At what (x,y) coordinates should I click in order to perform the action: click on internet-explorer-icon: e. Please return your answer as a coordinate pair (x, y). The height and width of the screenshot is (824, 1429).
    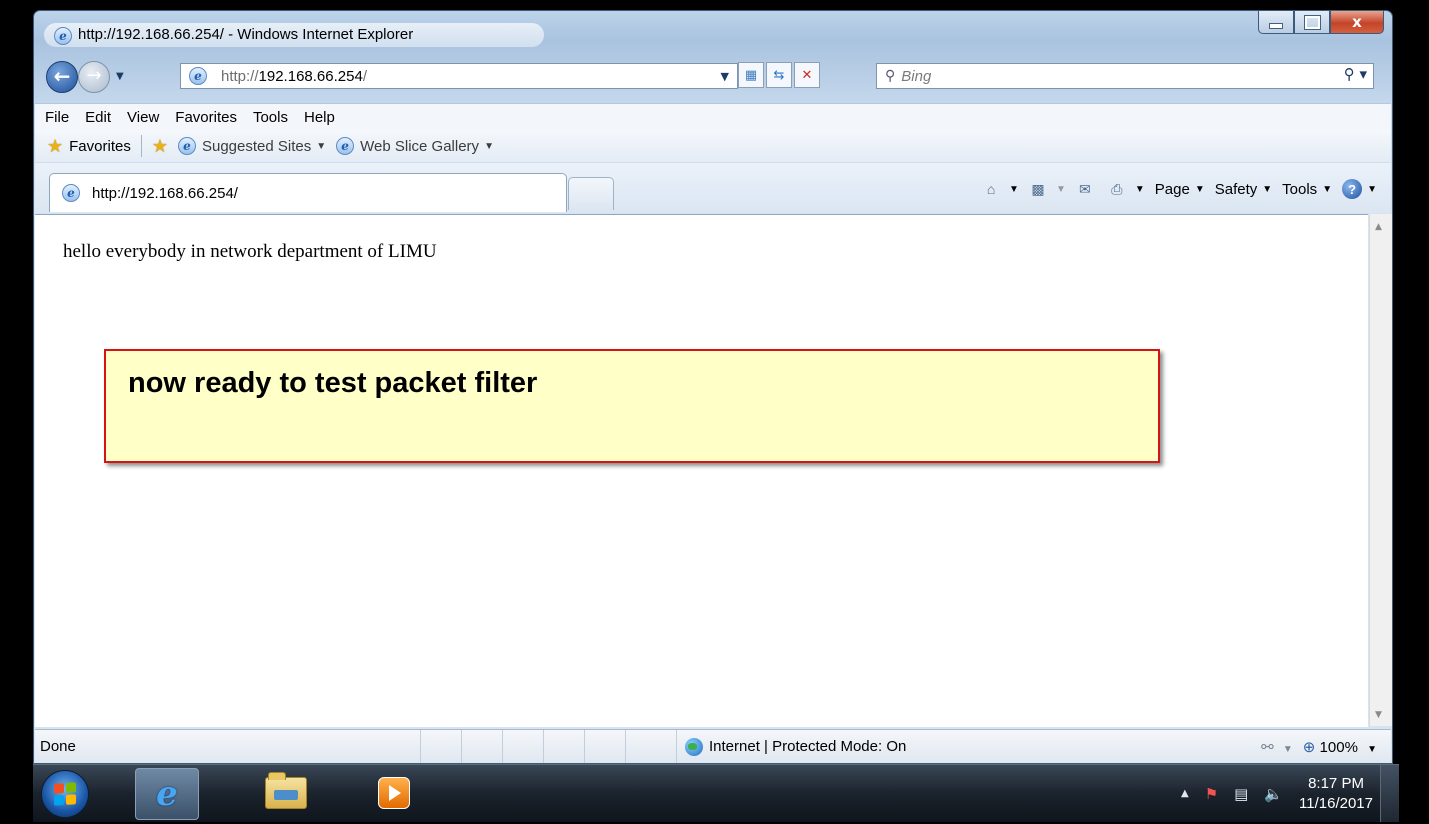
    Looking at the image, I should click on (167, 794).